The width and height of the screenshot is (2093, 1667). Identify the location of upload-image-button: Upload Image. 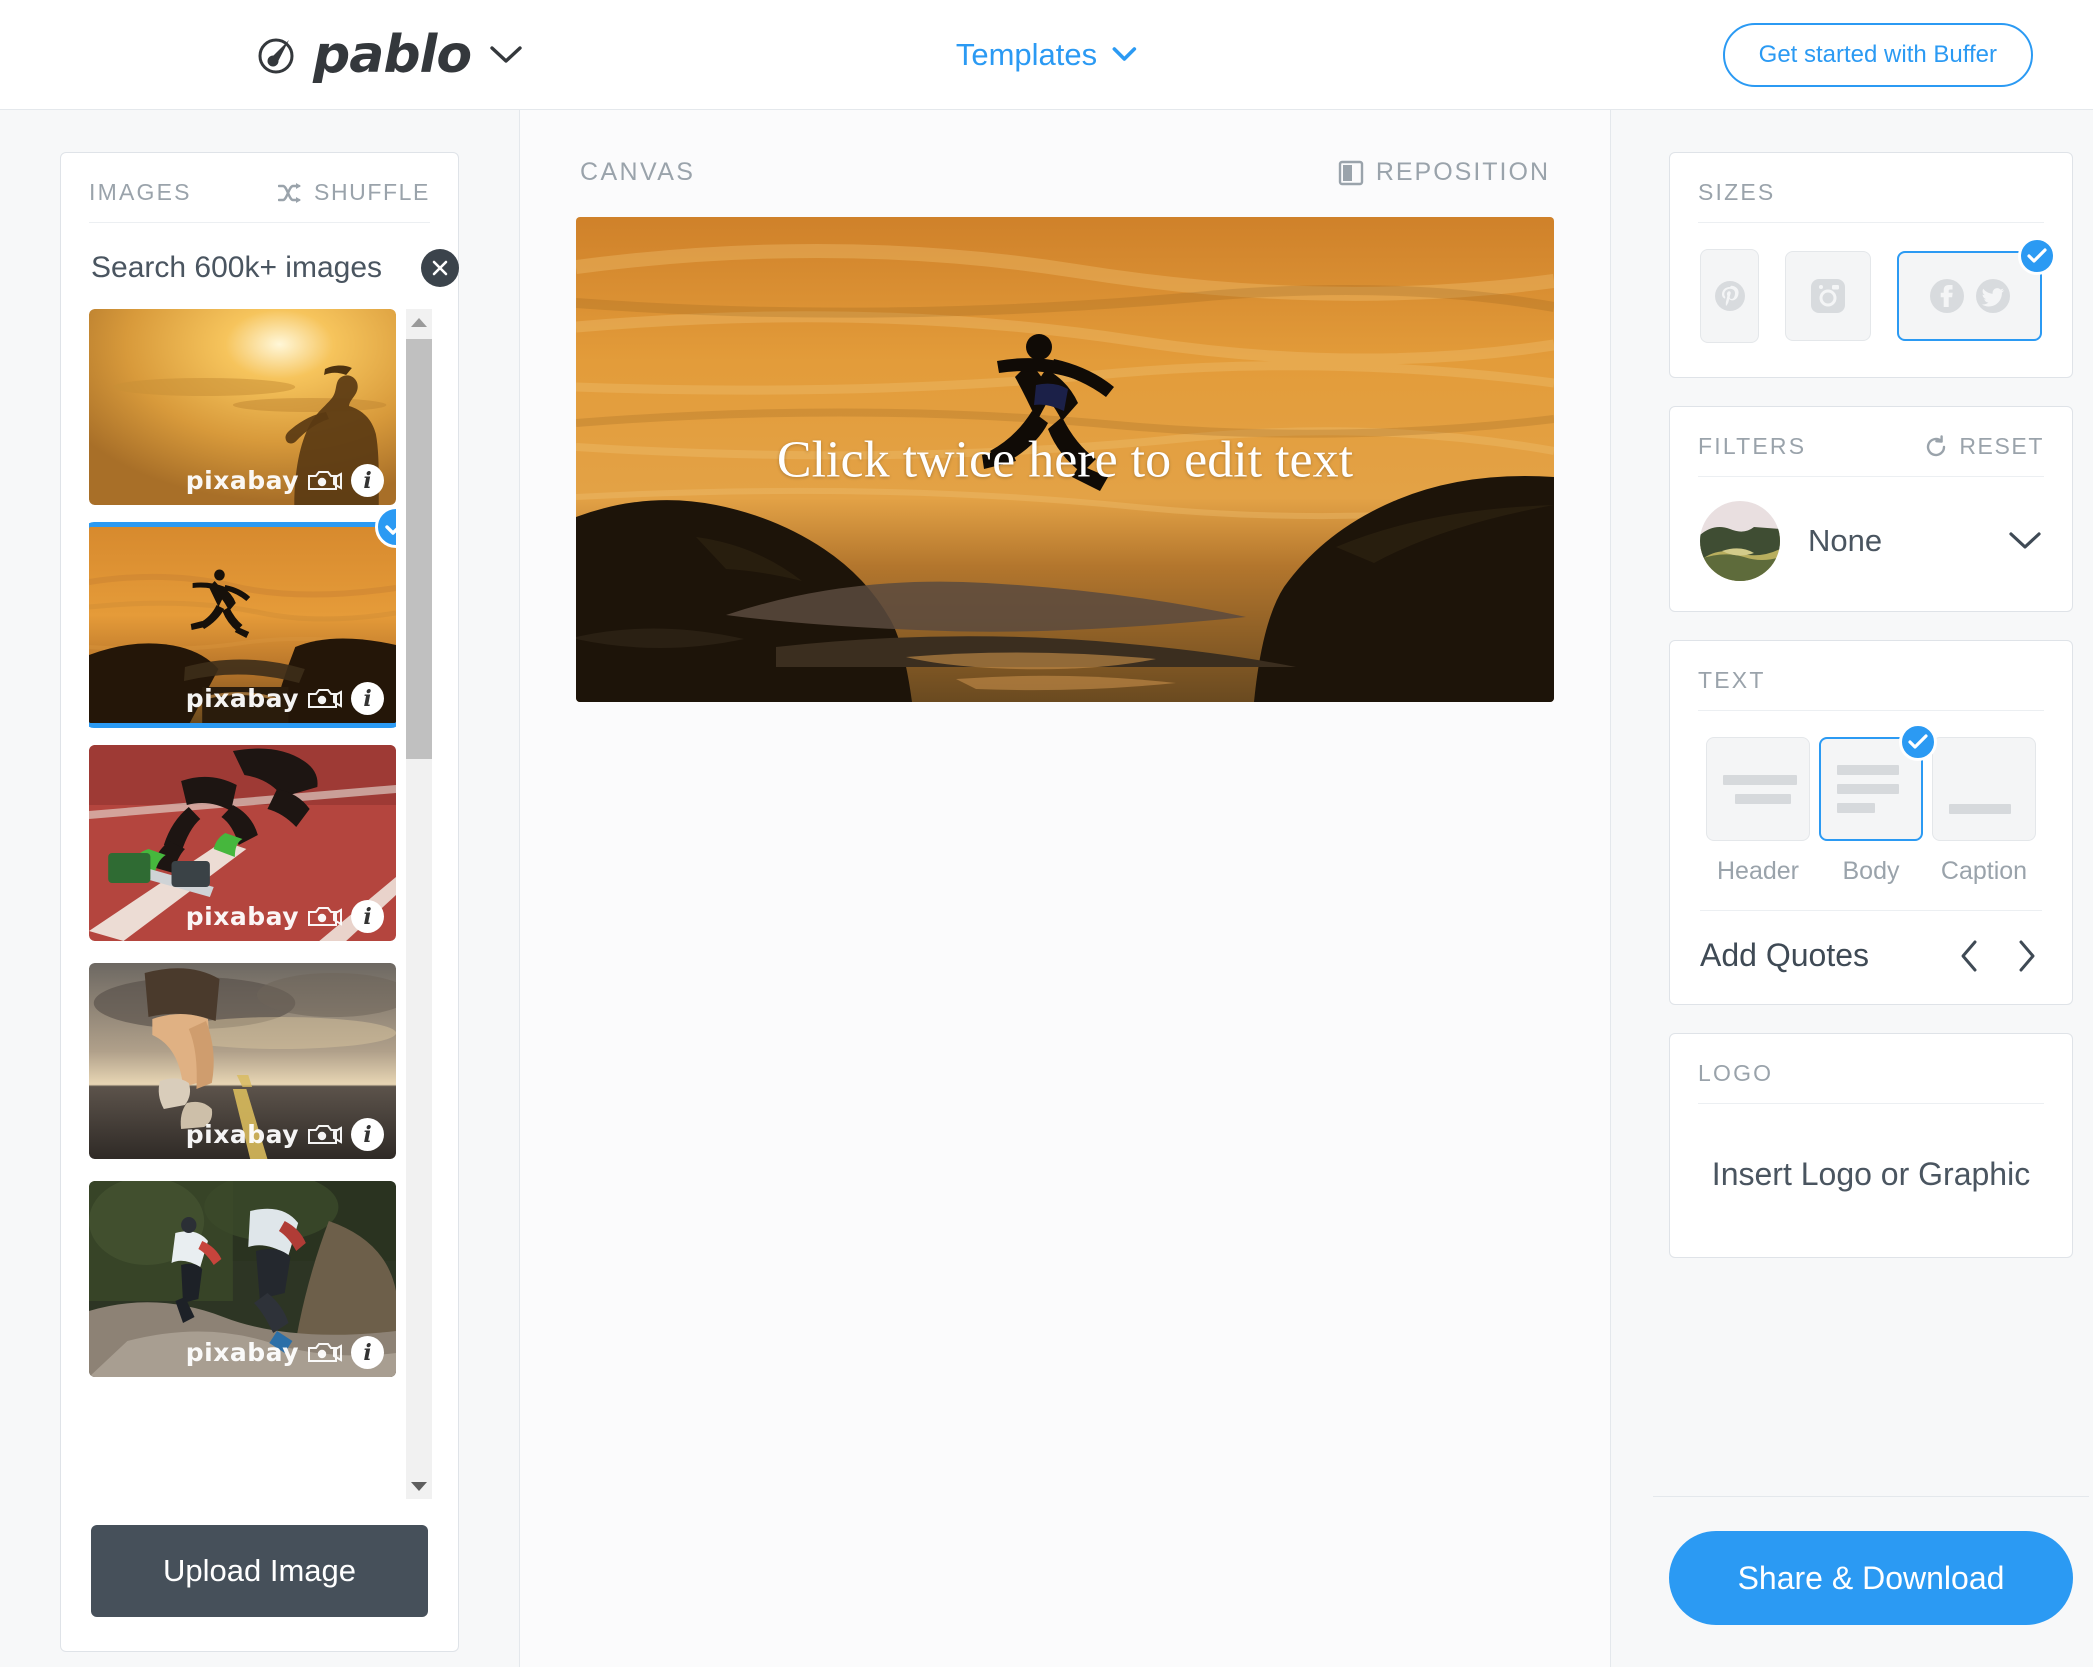
(259, 1571).